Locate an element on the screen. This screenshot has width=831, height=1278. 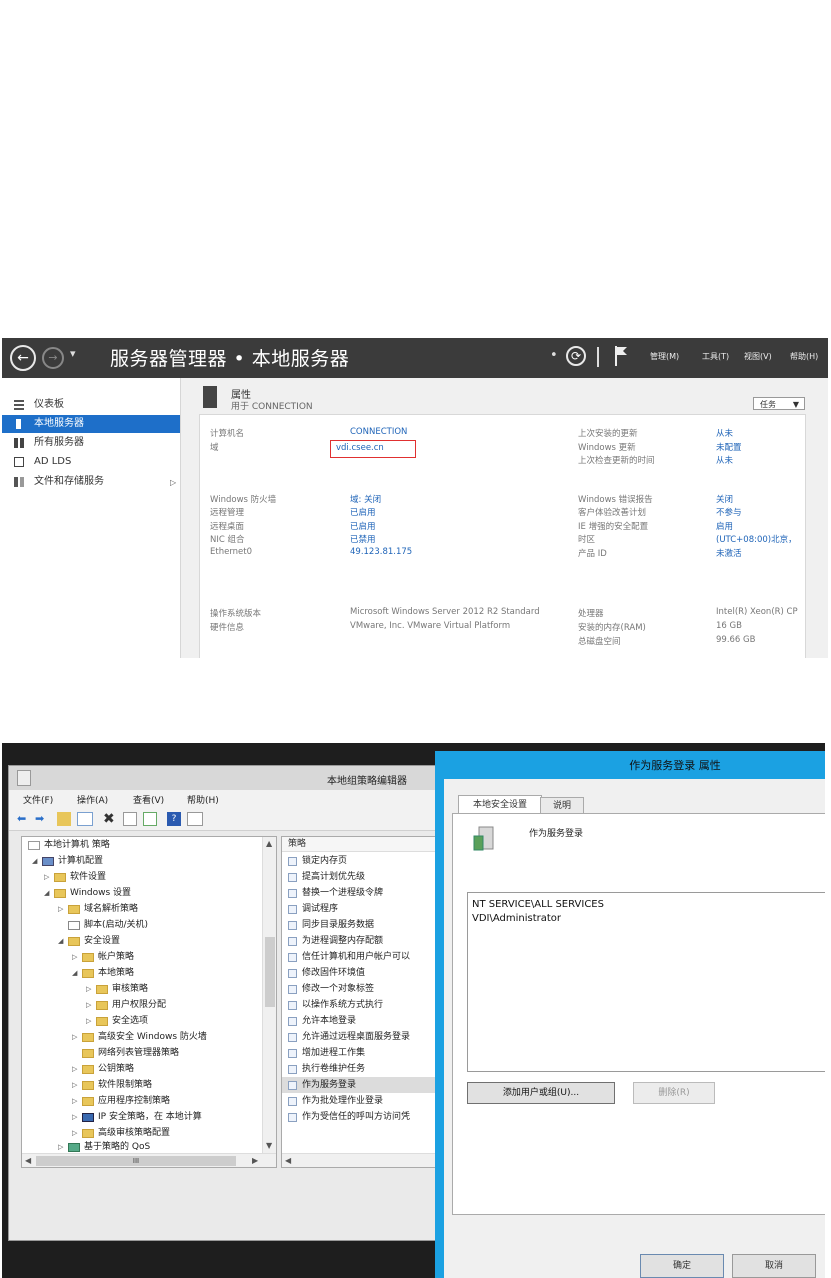
tree-vertical-scrollbar: ▲ ▼ is located at coordinates (269, 995).